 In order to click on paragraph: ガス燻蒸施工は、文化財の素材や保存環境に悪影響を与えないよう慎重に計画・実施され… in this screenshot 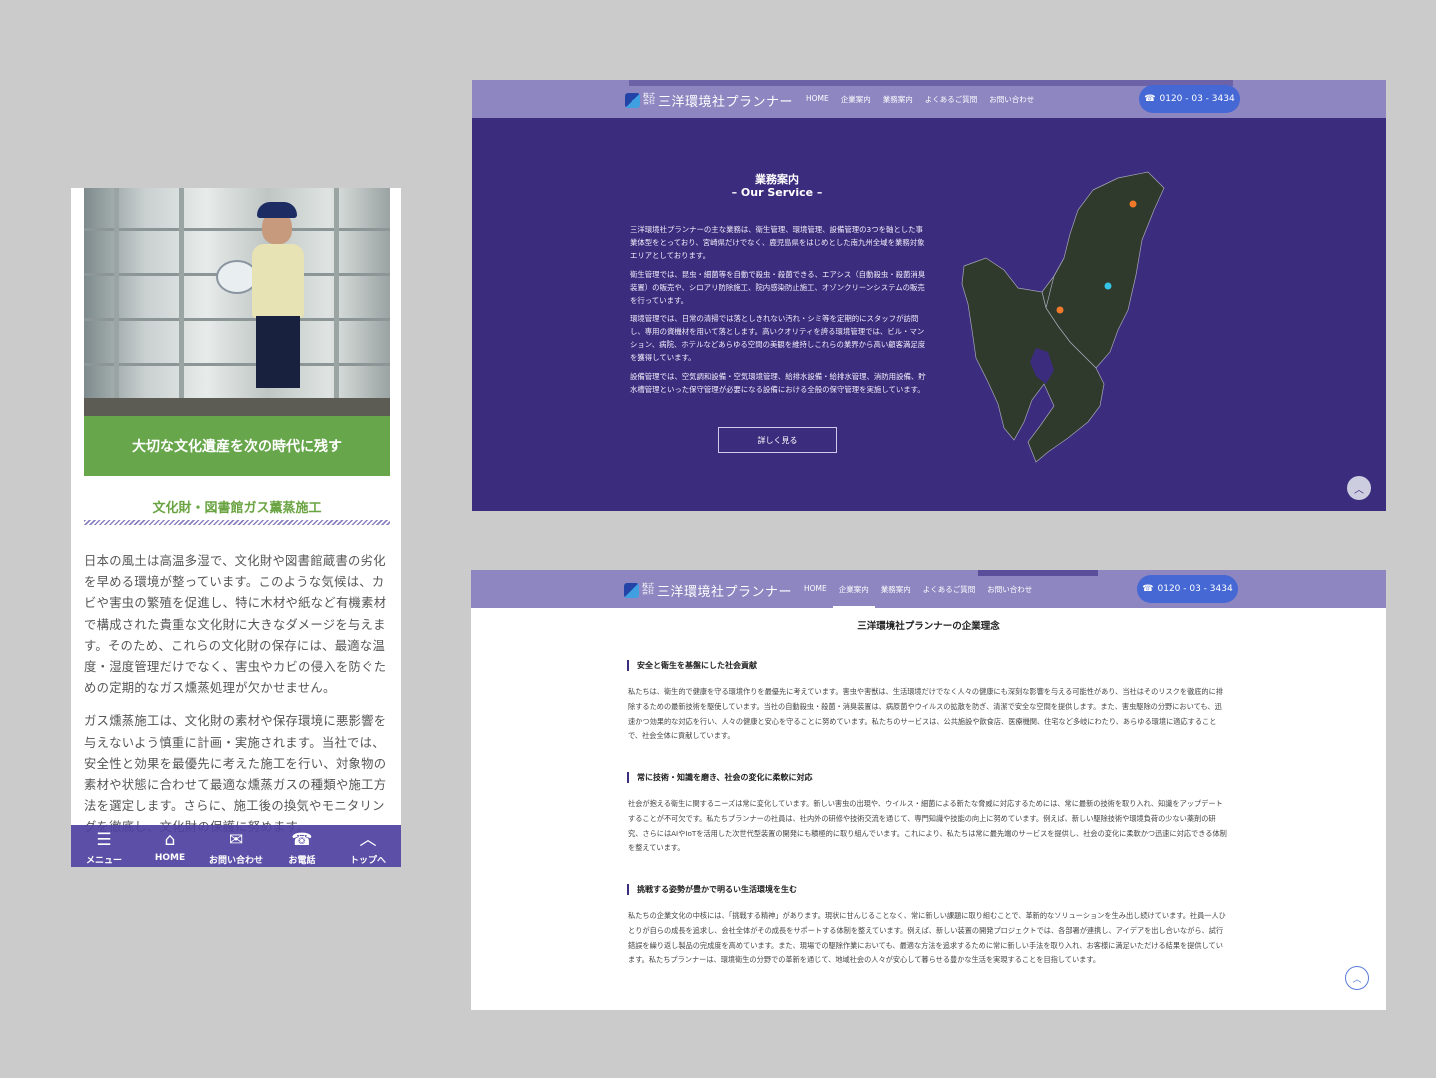, I will do `click(235, 774)`.